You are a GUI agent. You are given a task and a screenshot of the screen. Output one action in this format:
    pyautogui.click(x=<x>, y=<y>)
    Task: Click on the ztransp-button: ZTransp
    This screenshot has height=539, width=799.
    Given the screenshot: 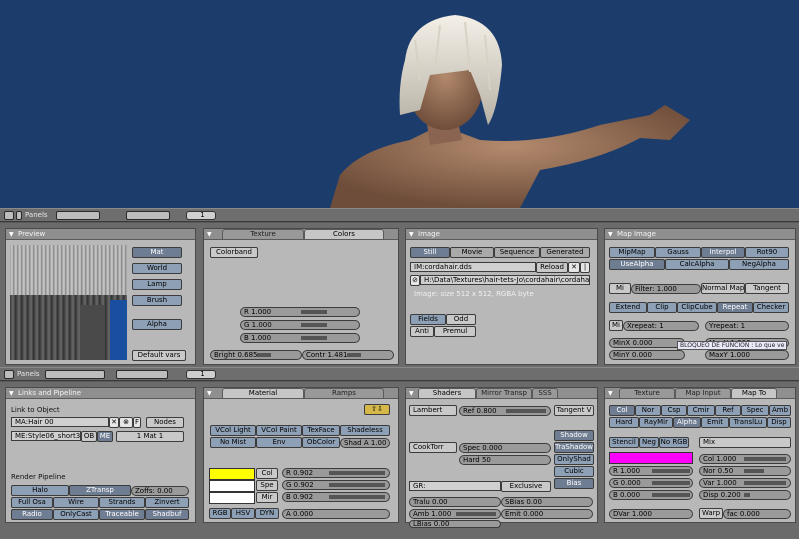 What is the action you would take?
    pyautogui.click(x=100, y=490)
    